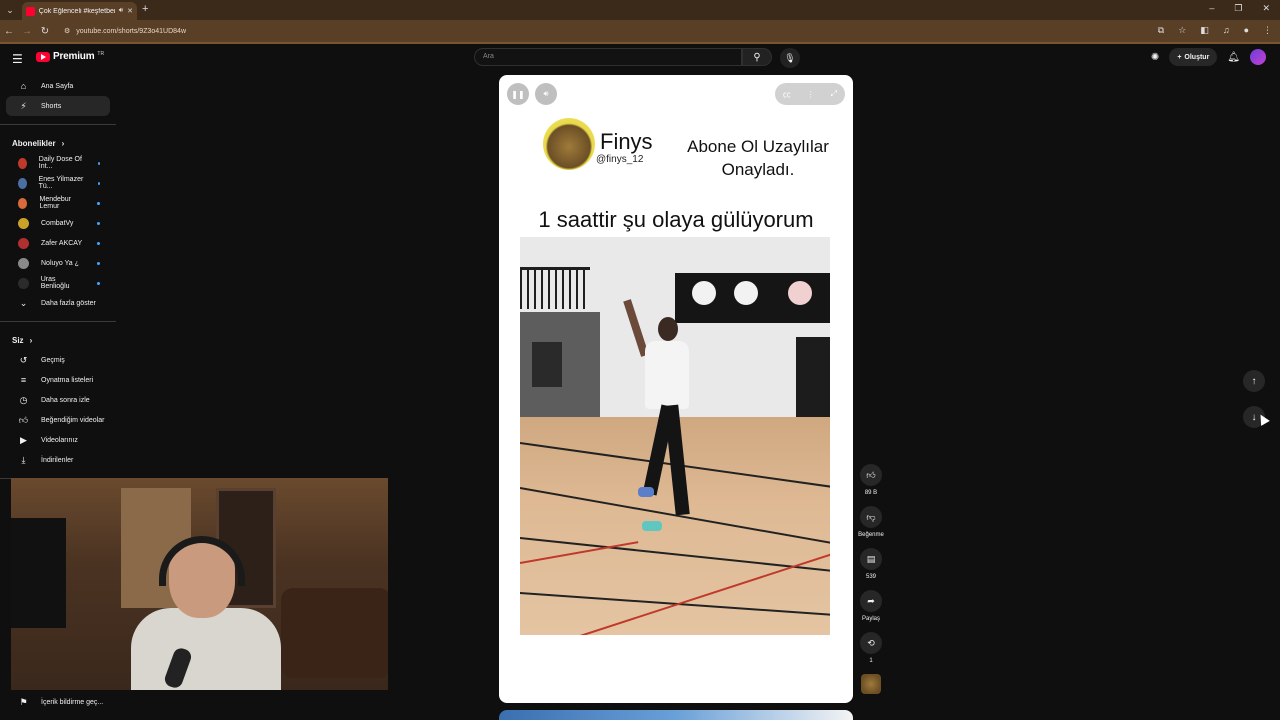  What do you see at coordinates (121, 11) in the screenshot?
I see `speaker-icon: 🔊︎` at bounding box center [121, 11].